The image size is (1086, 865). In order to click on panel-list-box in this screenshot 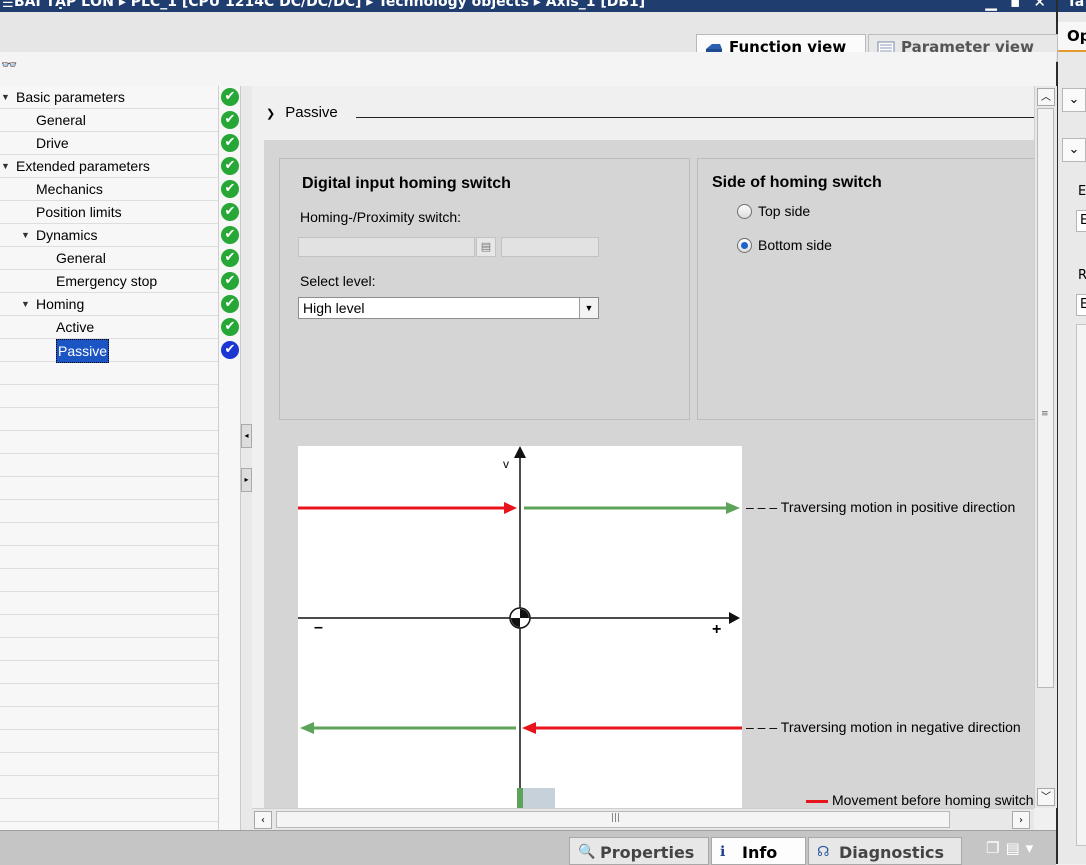, I will do `click(1081, 585)`.